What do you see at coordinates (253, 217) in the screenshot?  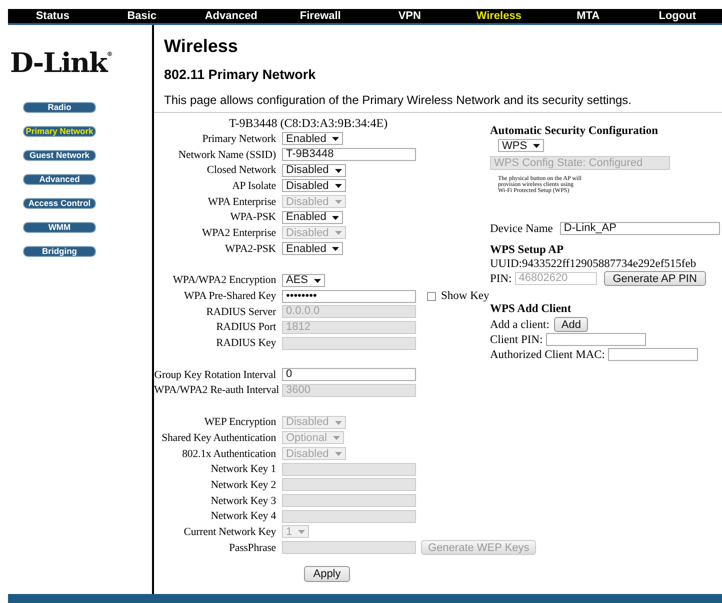 I see `field-label: WPA-PSK` at bounding box center [253, 217].